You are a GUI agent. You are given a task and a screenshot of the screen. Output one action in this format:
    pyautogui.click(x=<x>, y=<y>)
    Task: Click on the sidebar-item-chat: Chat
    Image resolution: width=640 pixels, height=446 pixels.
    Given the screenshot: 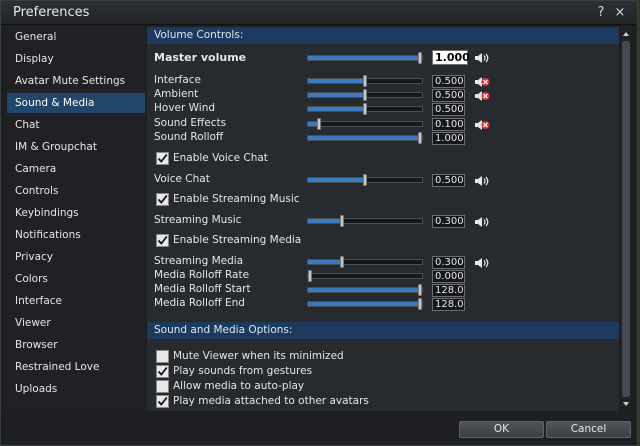 What is the action you would take?
    pyautogui.click(x=76, y=125)
    